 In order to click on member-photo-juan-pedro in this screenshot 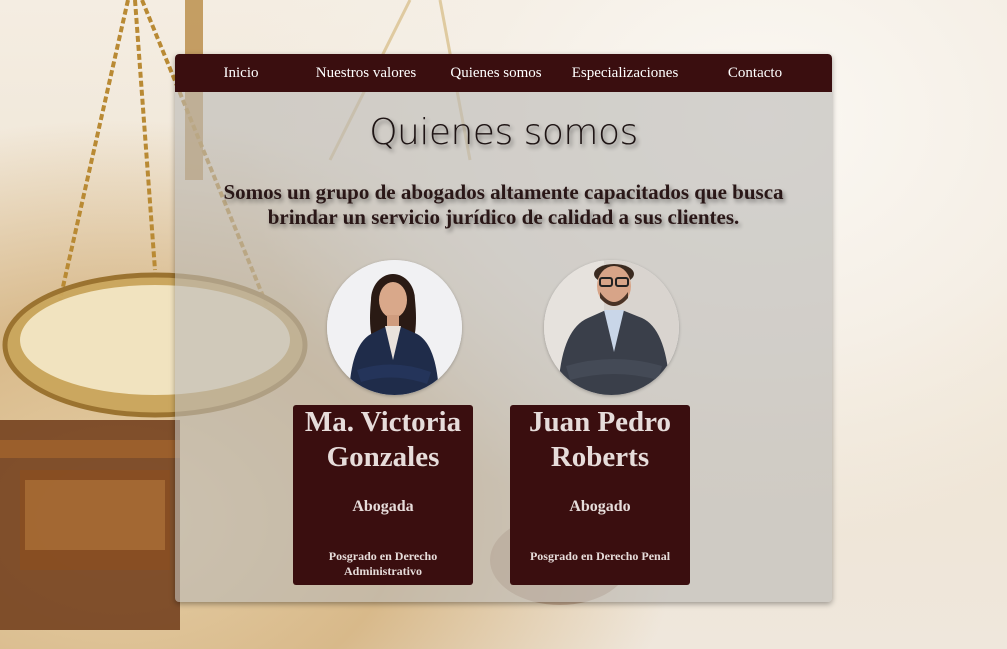, I will do `click(611, 327)`.